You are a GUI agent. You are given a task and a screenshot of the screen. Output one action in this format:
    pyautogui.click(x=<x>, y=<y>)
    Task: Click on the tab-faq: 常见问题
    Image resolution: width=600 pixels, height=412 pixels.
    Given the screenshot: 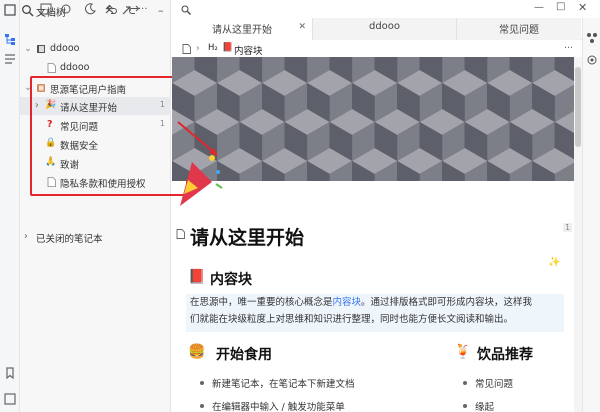 What is the action you would take?
    pyautogui.click(x=518, y=29)
    